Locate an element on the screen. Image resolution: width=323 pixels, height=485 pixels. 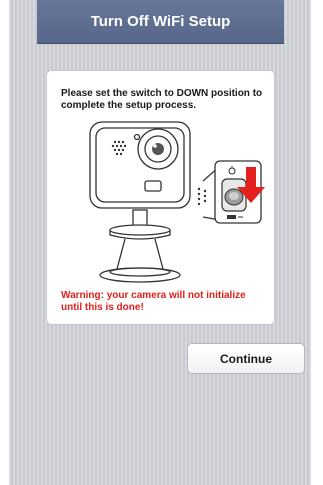
camera-icon is located at coordinates (148, 202).